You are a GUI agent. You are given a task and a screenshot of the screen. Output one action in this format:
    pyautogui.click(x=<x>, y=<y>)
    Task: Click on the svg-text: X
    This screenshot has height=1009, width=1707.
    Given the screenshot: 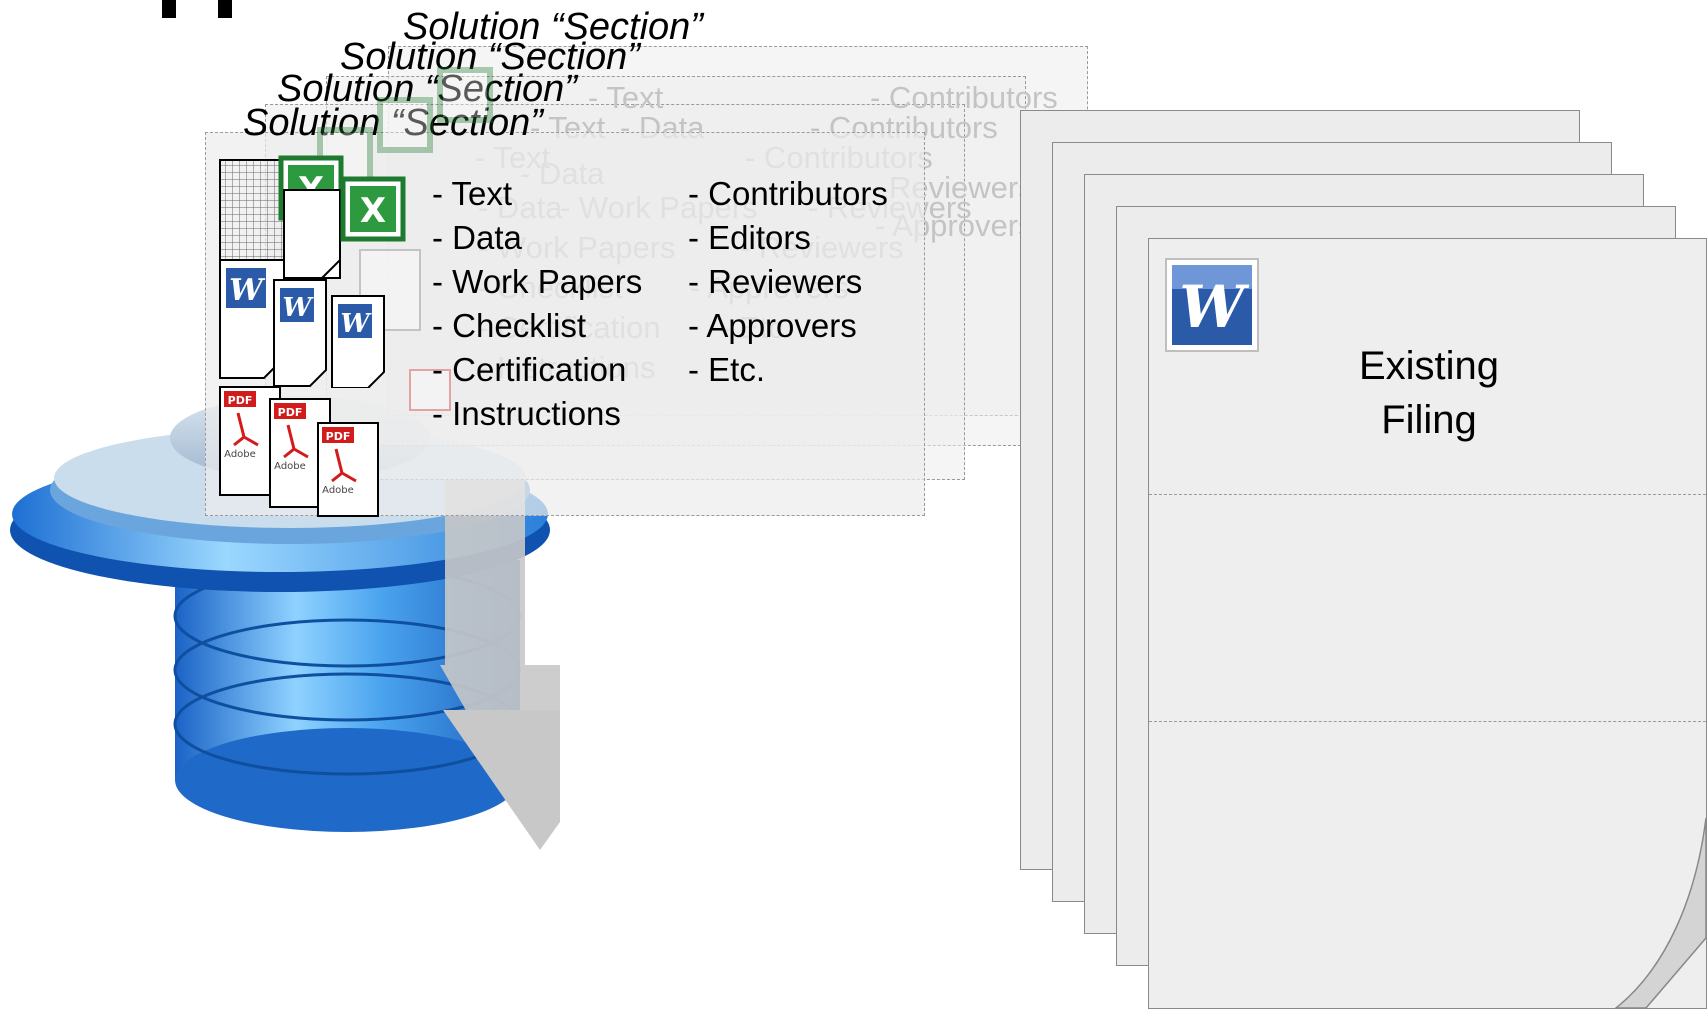 What is the action you would take?
    pyautogui.click(x=373, y=211)
    